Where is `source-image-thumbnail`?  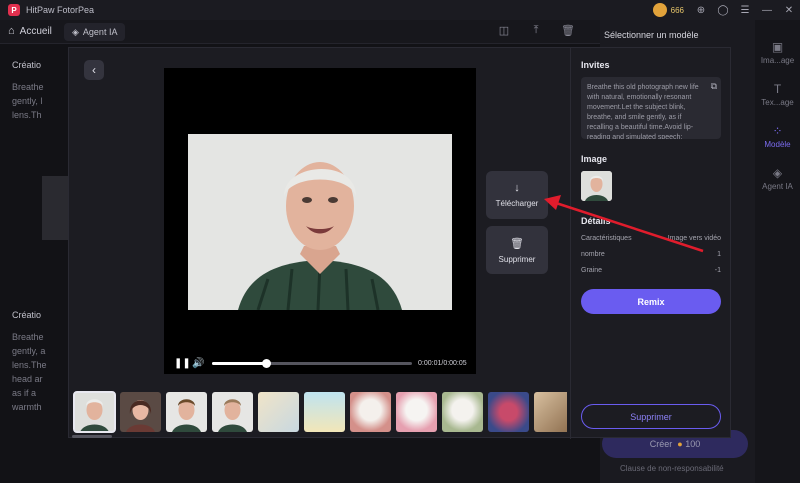
source-image-thumbnail is located at coordinates (596, 186).